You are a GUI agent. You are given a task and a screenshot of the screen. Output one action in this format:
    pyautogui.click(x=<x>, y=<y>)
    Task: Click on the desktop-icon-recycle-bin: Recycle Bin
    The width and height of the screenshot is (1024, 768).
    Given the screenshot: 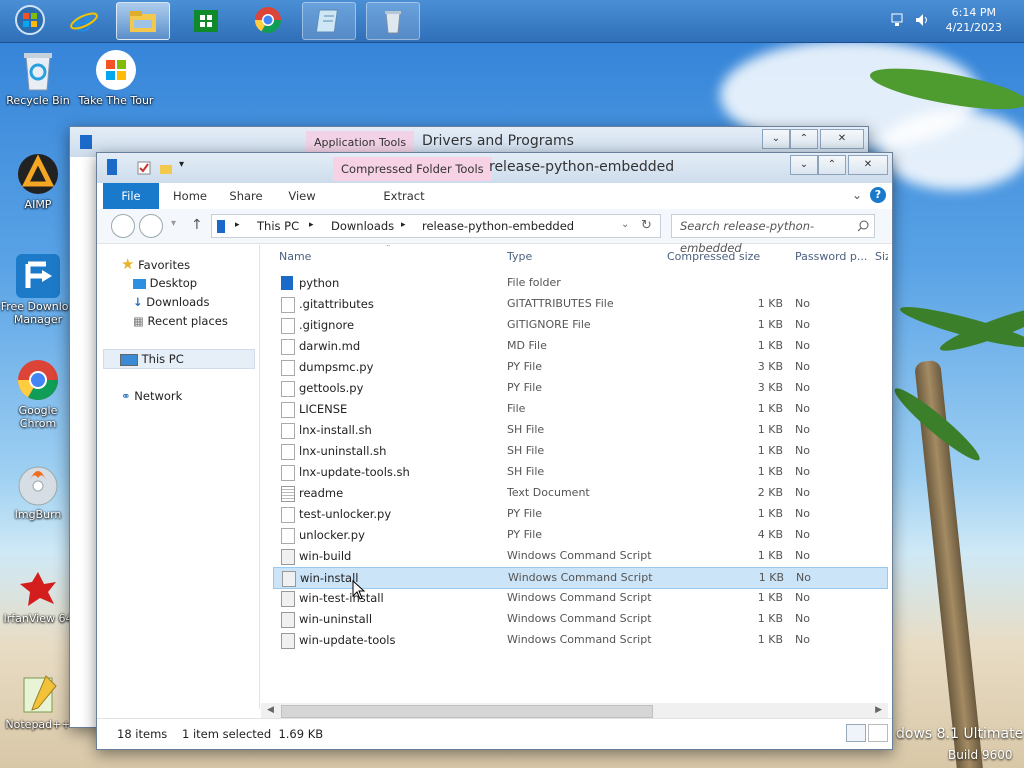 What is the action you would take?
    pyautogui.click(x=38, y=77)
    